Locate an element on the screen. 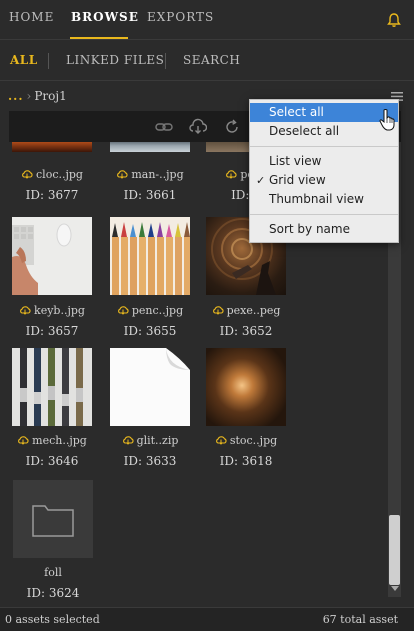 This screenshot has height=631, width=414. menu-item-sort-by-name: Sort by name is located at coordinates (324, 229).